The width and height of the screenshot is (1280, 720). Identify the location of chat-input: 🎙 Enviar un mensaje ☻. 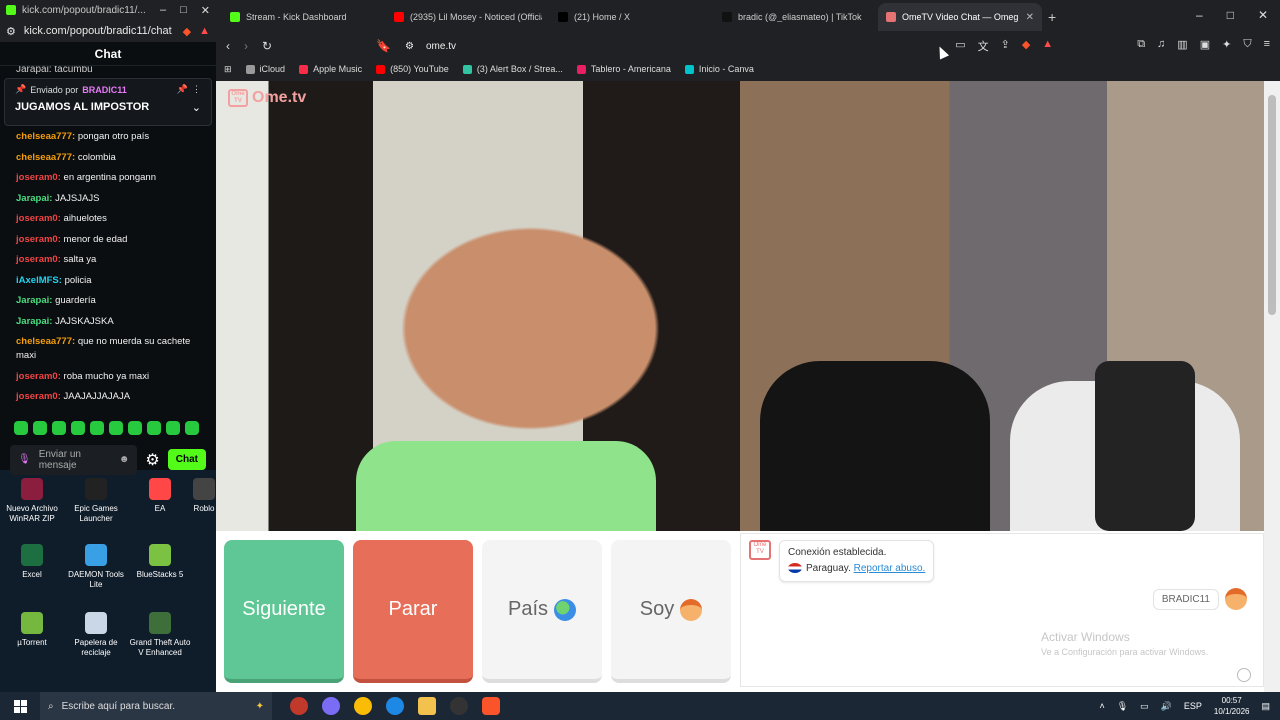
(74, 459).